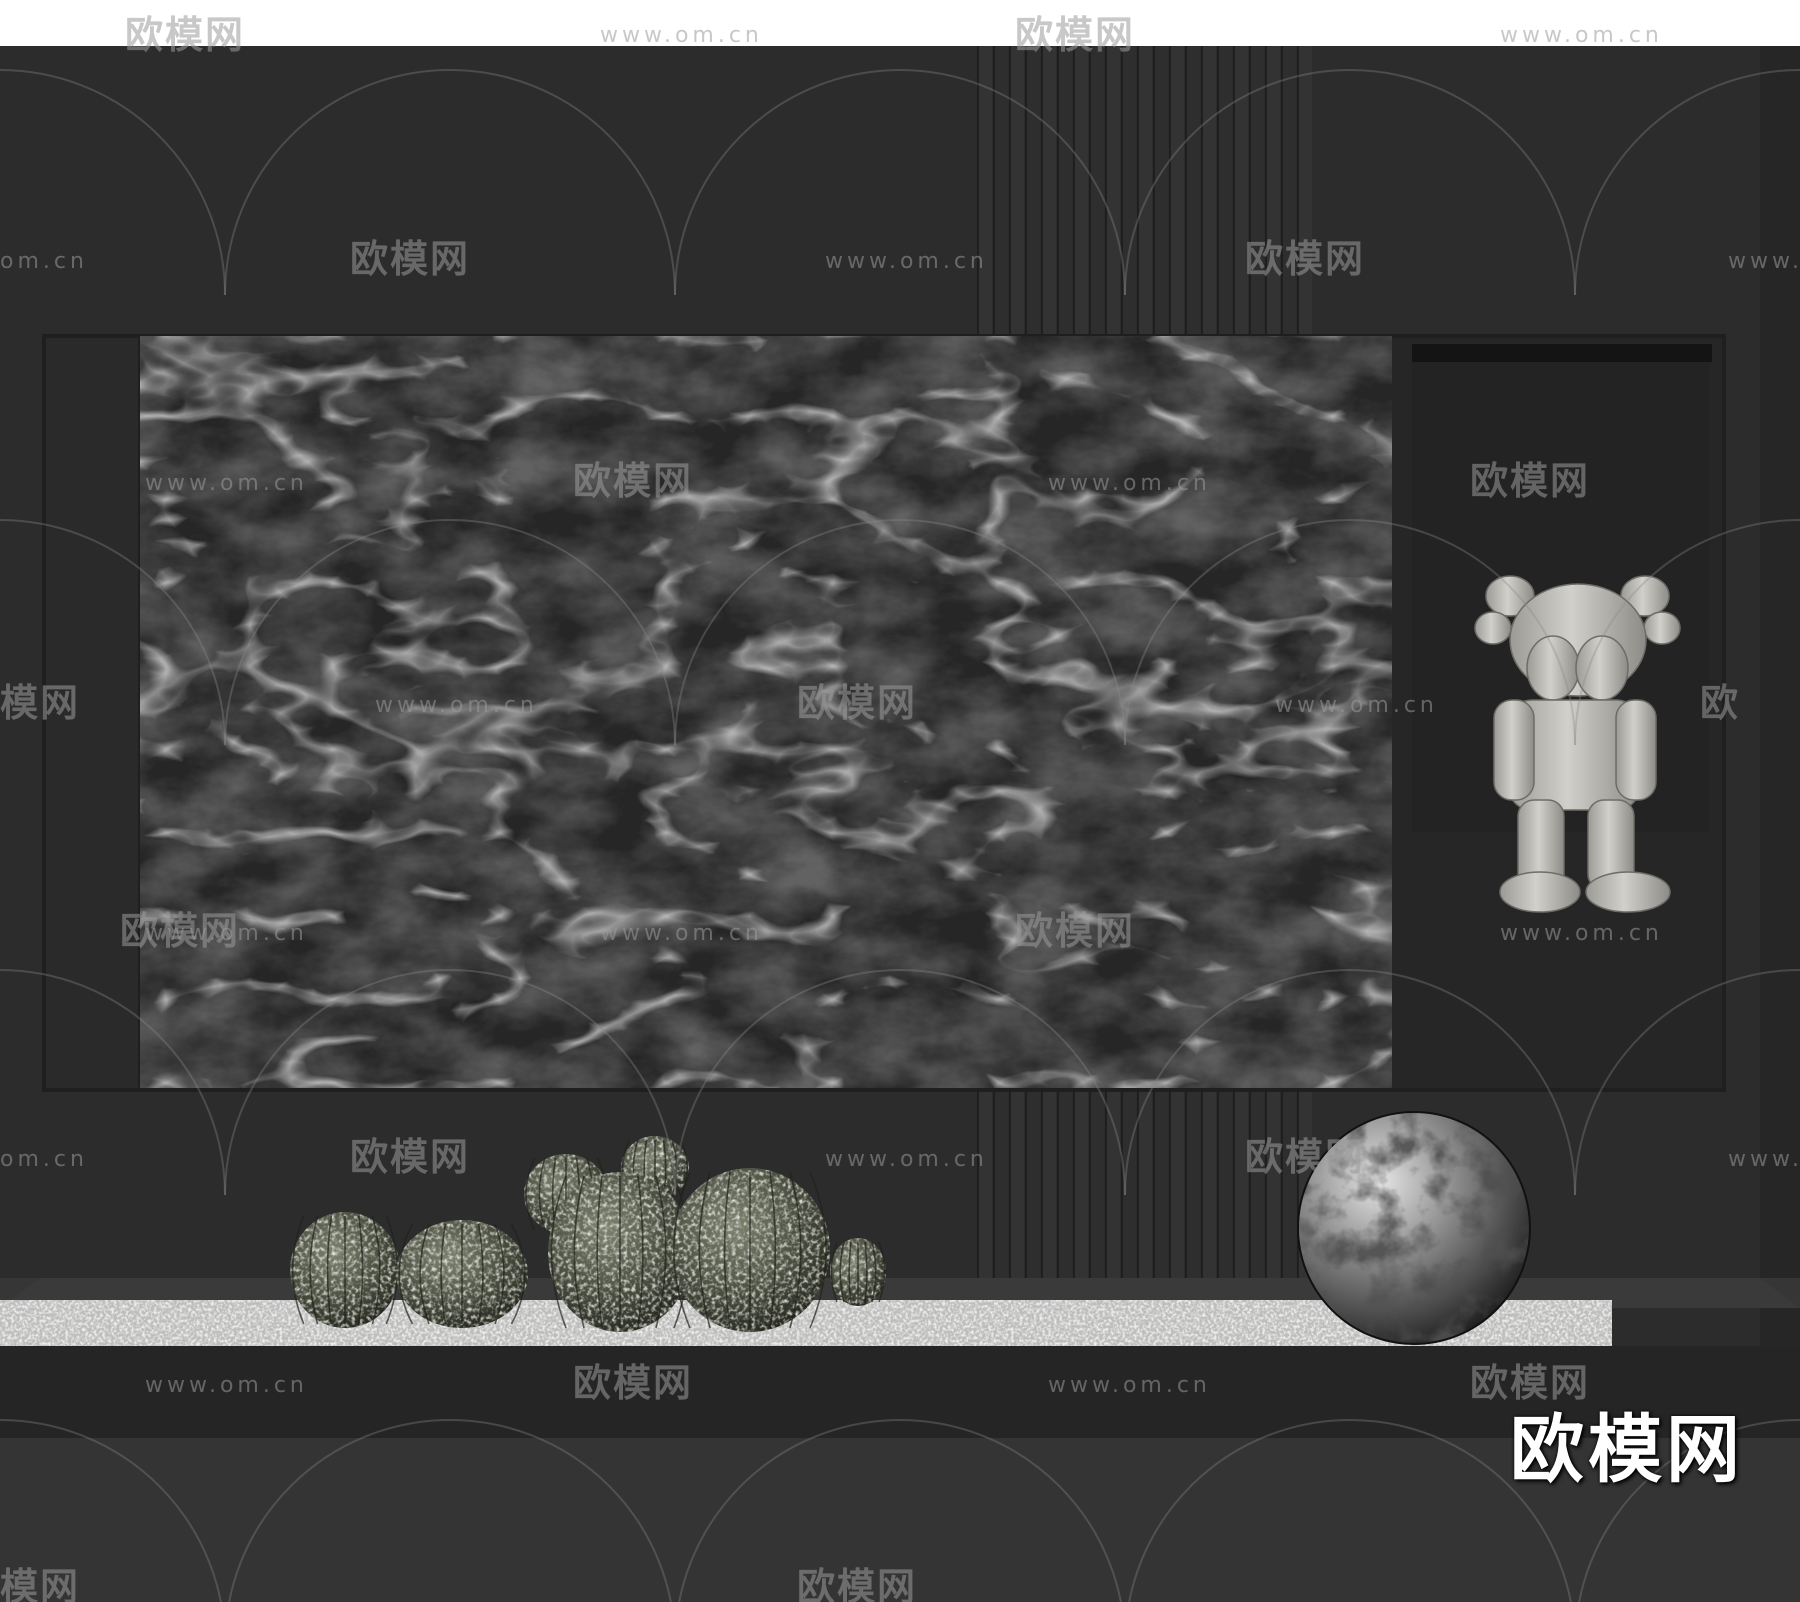  I want to click on fluted-panel-lower, so click(1144, 1186).